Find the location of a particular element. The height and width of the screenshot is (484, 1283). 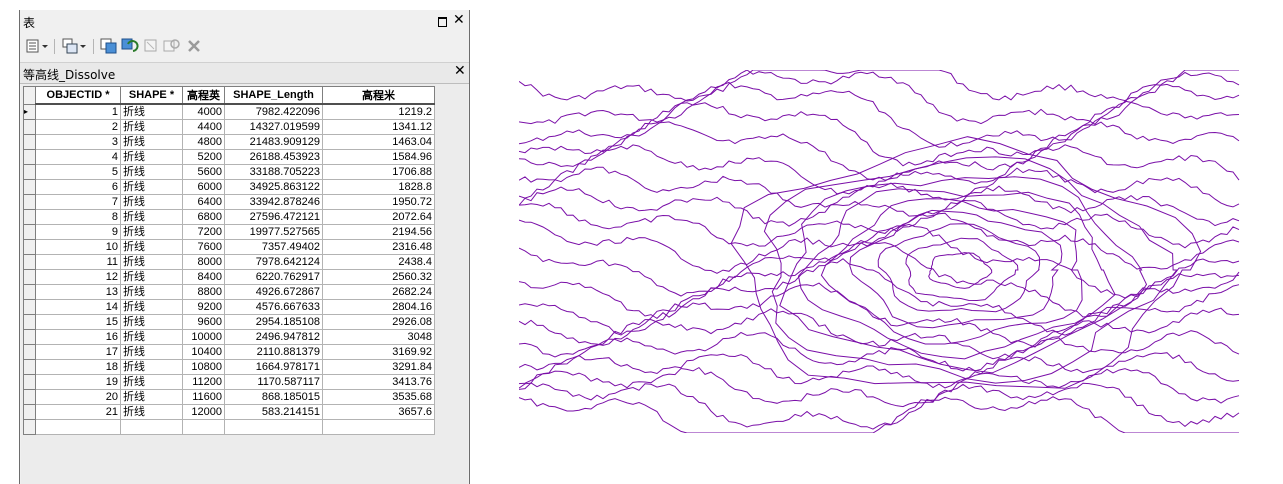

cell-shape-length: 26188.453923 is located at coordinates (273, 157).